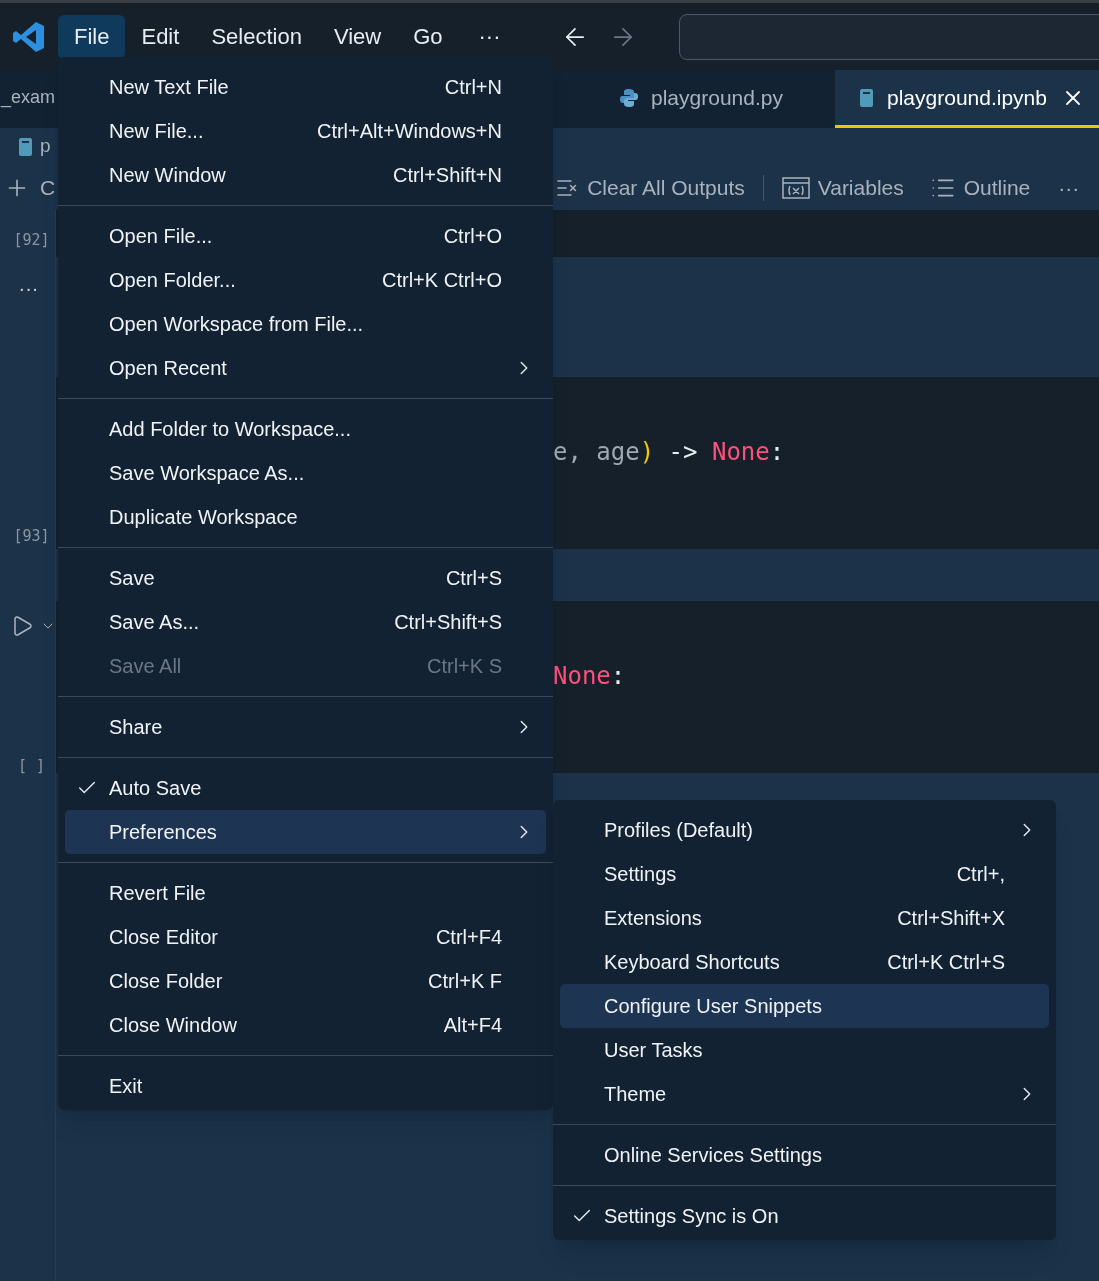 The image size is (1099, 1281). I want to click on menu-item: Open Recent, so click(305, 368).